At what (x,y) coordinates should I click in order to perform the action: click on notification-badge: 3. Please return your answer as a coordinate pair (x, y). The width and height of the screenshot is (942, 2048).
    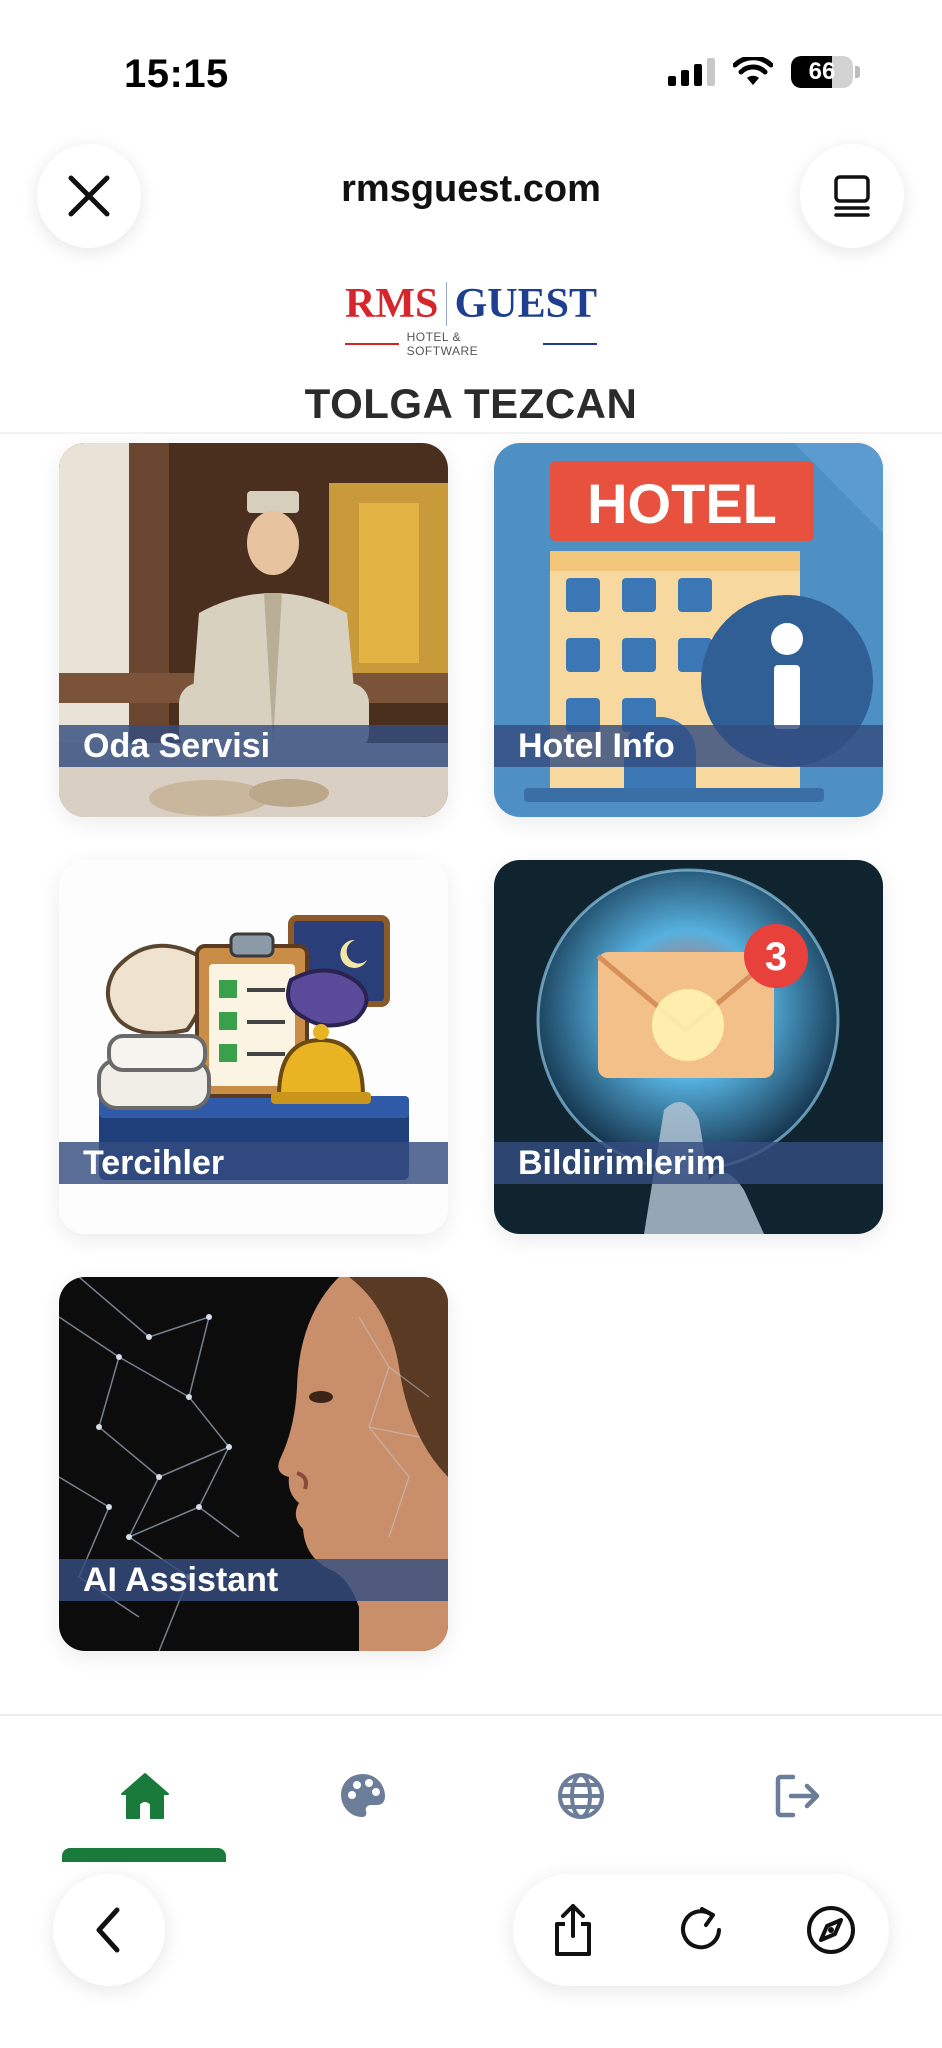
    Looking at the image, I should click on (776, 957).